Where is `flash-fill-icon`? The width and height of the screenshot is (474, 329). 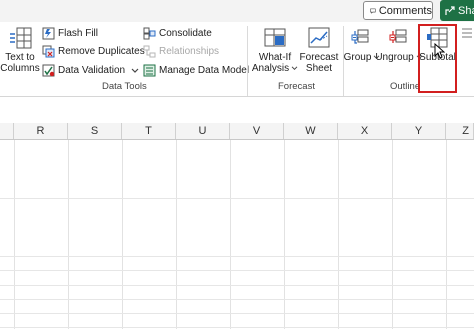 flash-fill-icon is located at coordinates (48, 33).